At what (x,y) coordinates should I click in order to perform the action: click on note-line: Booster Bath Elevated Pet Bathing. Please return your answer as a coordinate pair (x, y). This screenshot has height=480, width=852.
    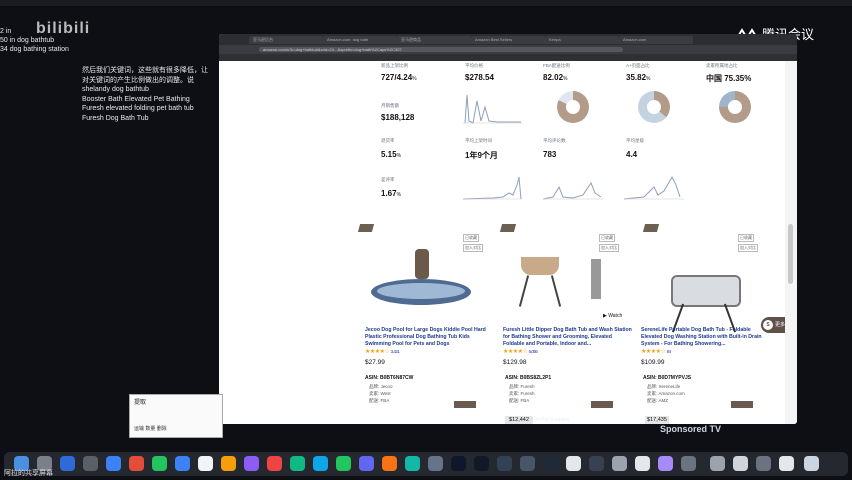
    Looking at the image, I should click on (136, 99).